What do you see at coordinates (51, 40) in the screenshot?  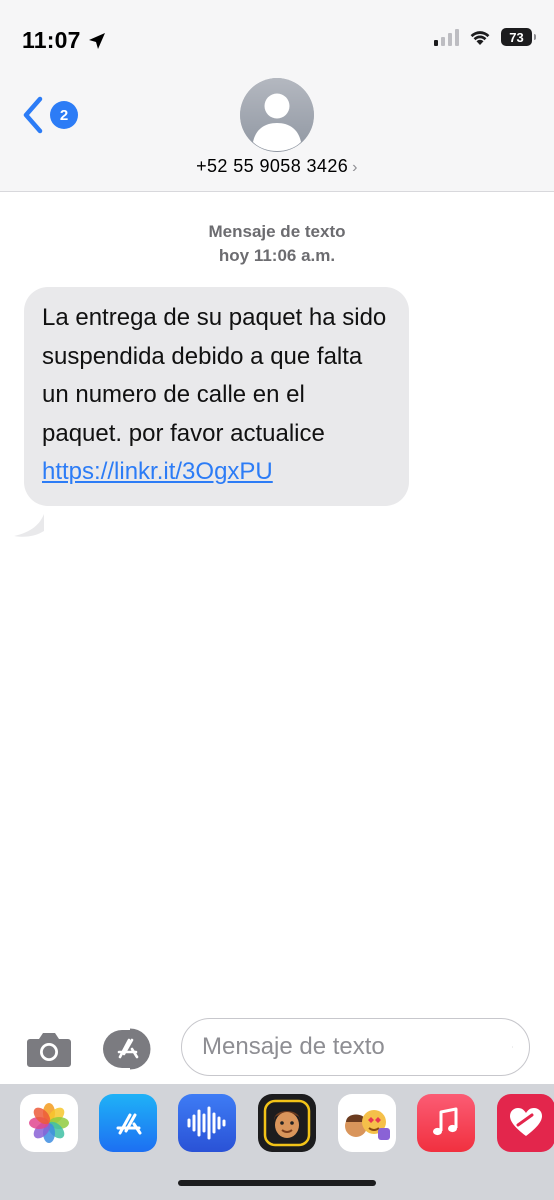 I see `status-time-text: 11:07` at bounding box center [51, 40].